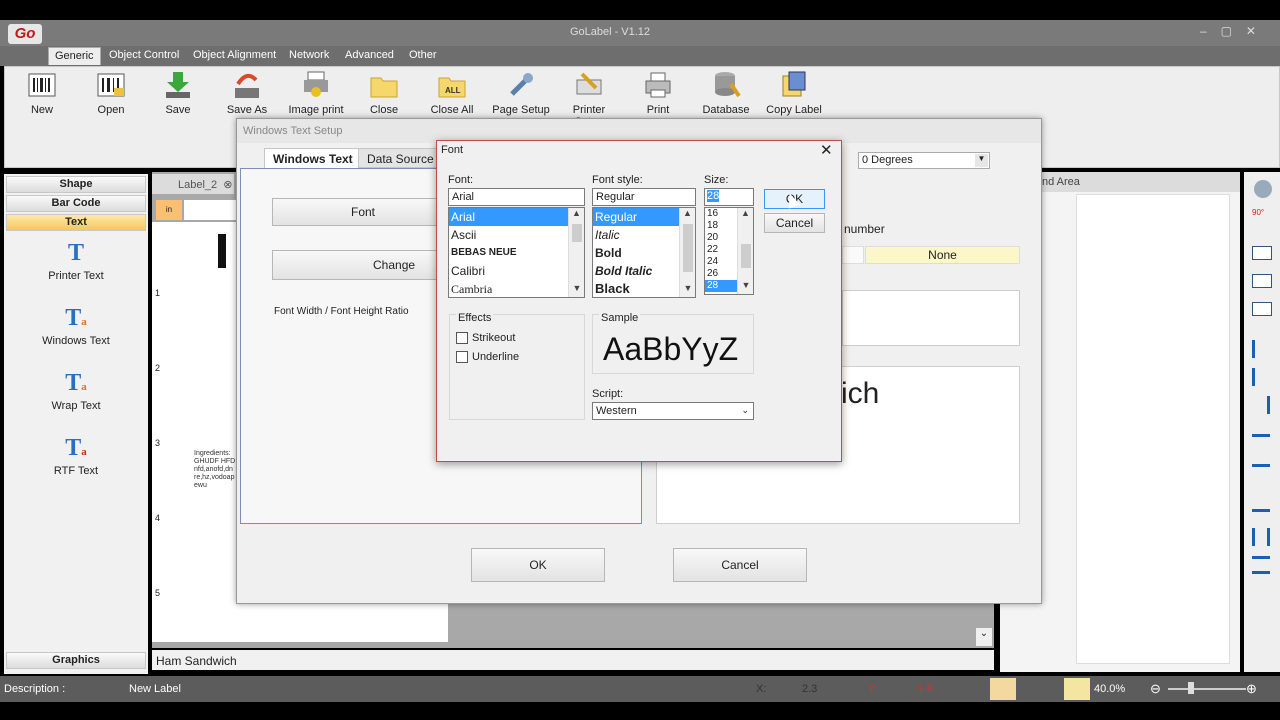  I want to click on wts-ok-button: OK, so click(538, 565).